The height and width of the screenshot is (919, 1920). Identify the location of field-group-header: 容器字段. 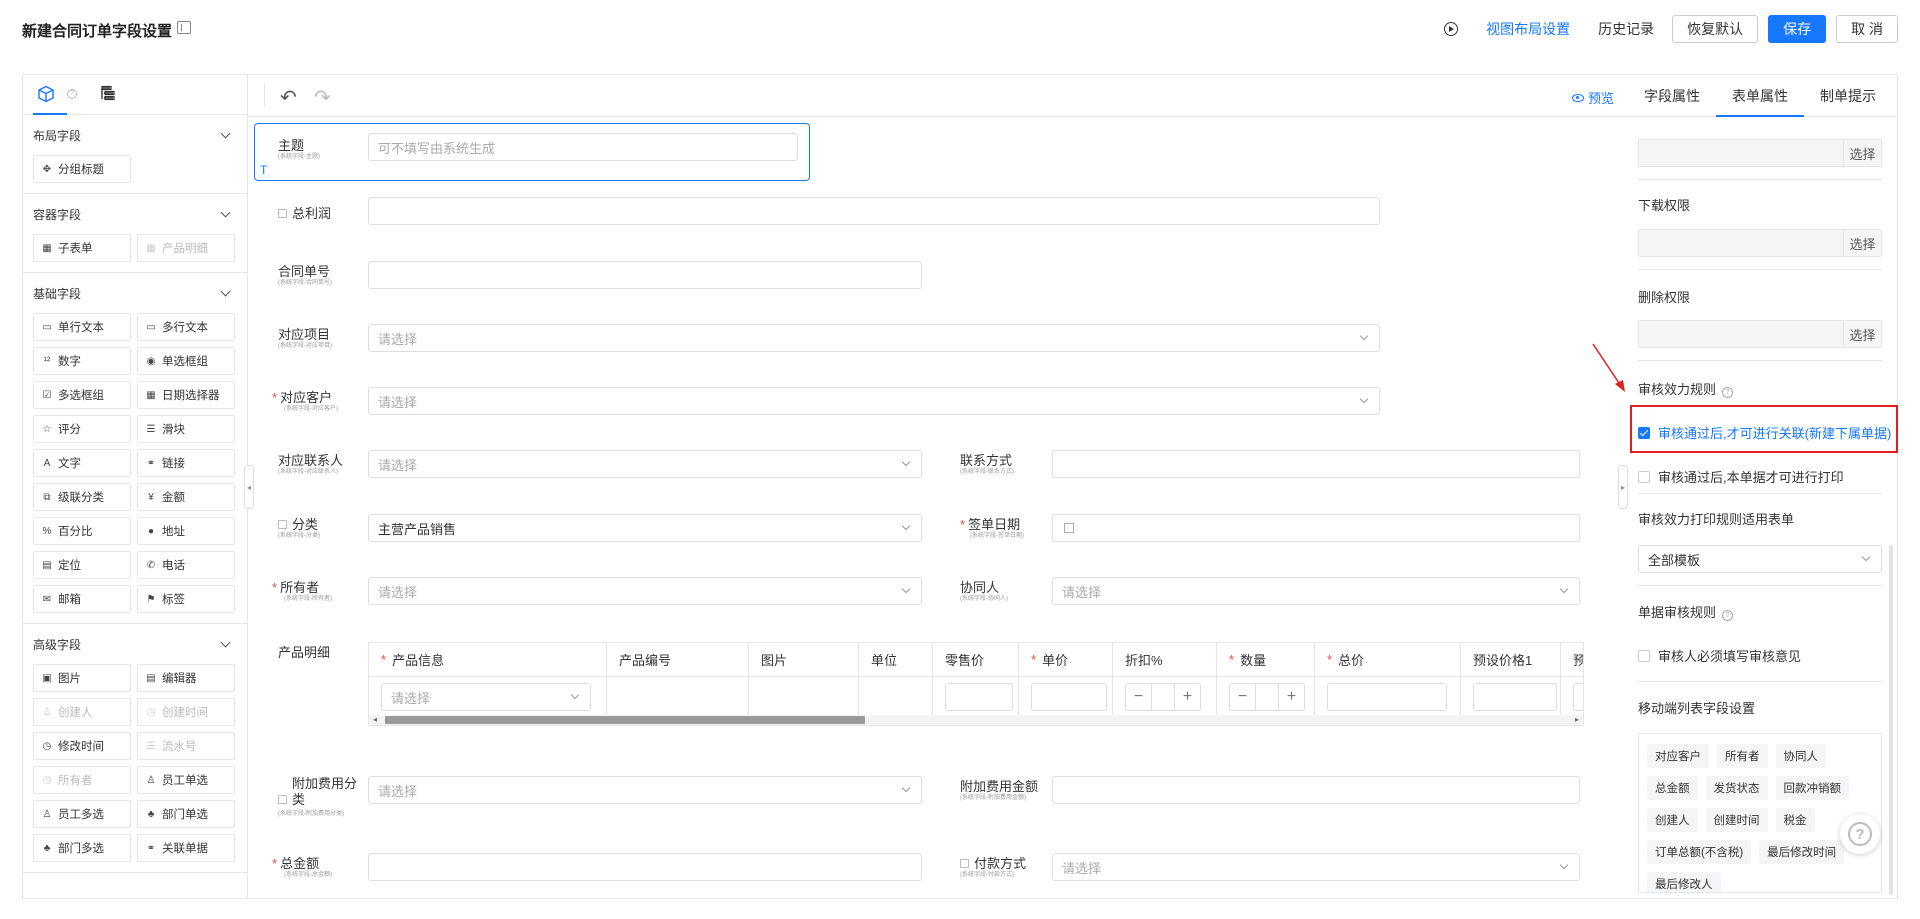
(135, 214).